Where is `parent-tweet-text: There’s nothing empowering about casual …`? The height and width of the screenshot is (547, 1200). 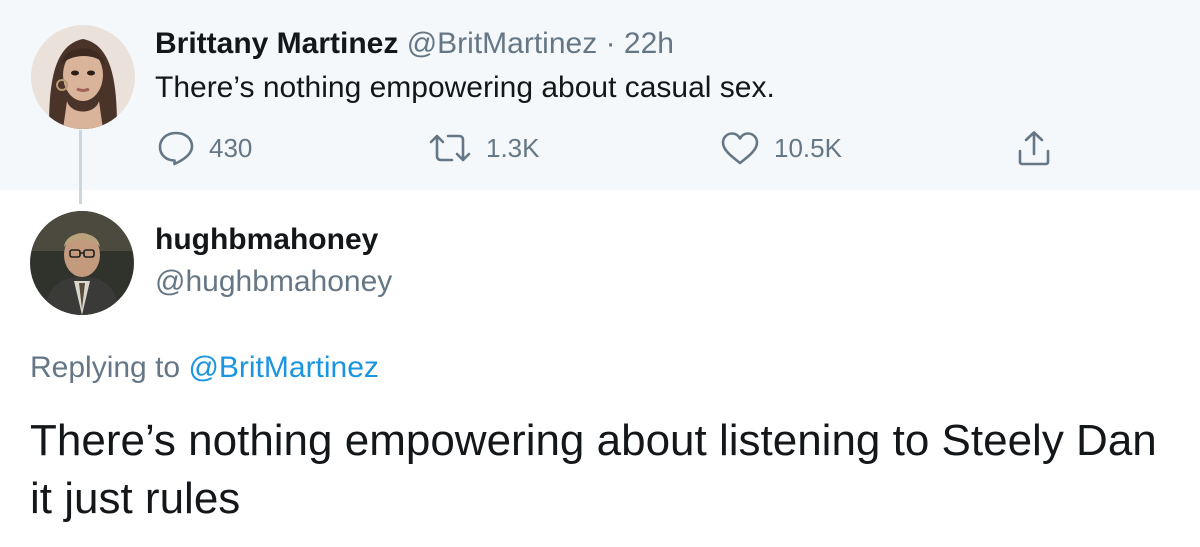 parent-tweet-text: There’s nothing empowering about casual … is located at coordinates (465, 87).